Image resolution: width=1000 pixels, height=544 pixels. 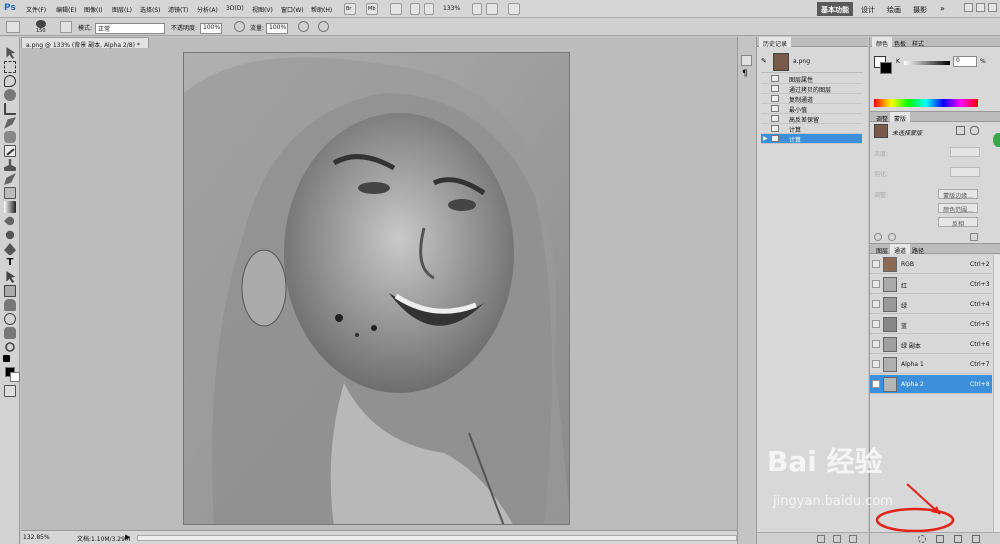 What do you see at coordinates (93, 9) in the screenshot?
I see `menu-image: 图像(I)` at bounding box center [93, 9].